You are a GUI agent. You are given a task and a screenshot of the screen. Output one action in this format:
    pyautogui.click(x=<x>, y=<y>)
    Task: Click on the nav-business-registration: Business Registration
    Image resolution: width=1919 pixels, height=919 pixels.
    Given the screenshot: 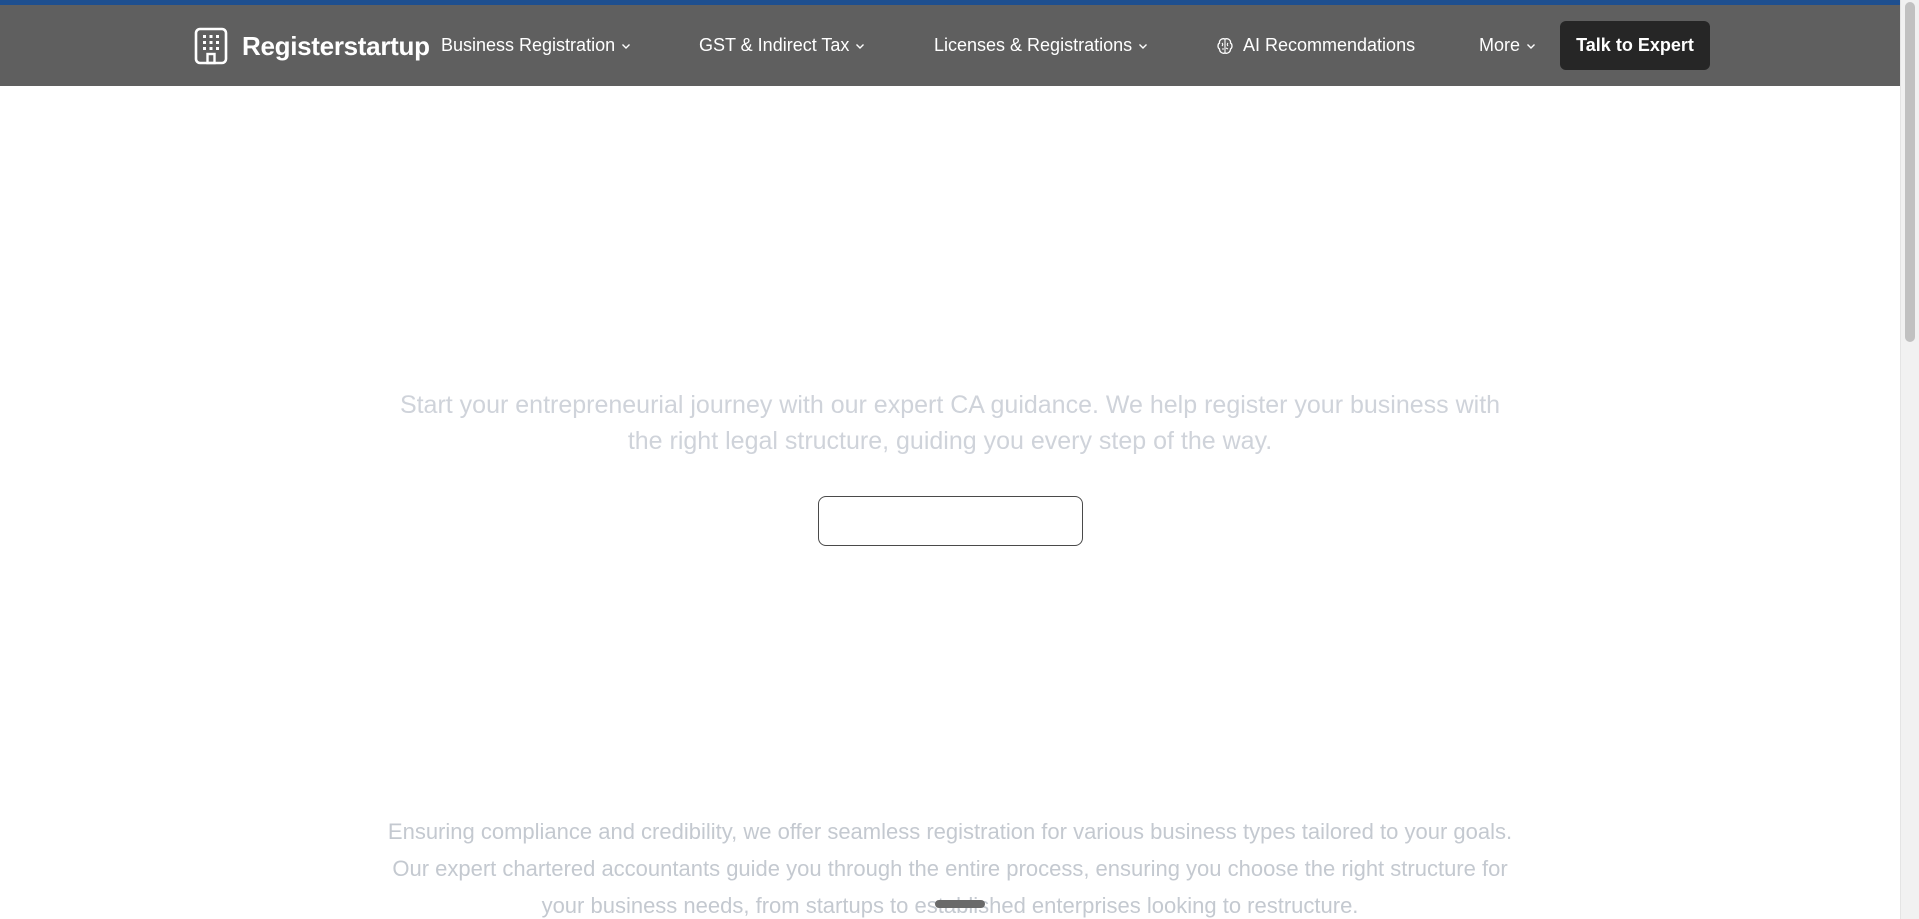 What is the action you would take?
    pyautogui.click(x=536, y=45)
    